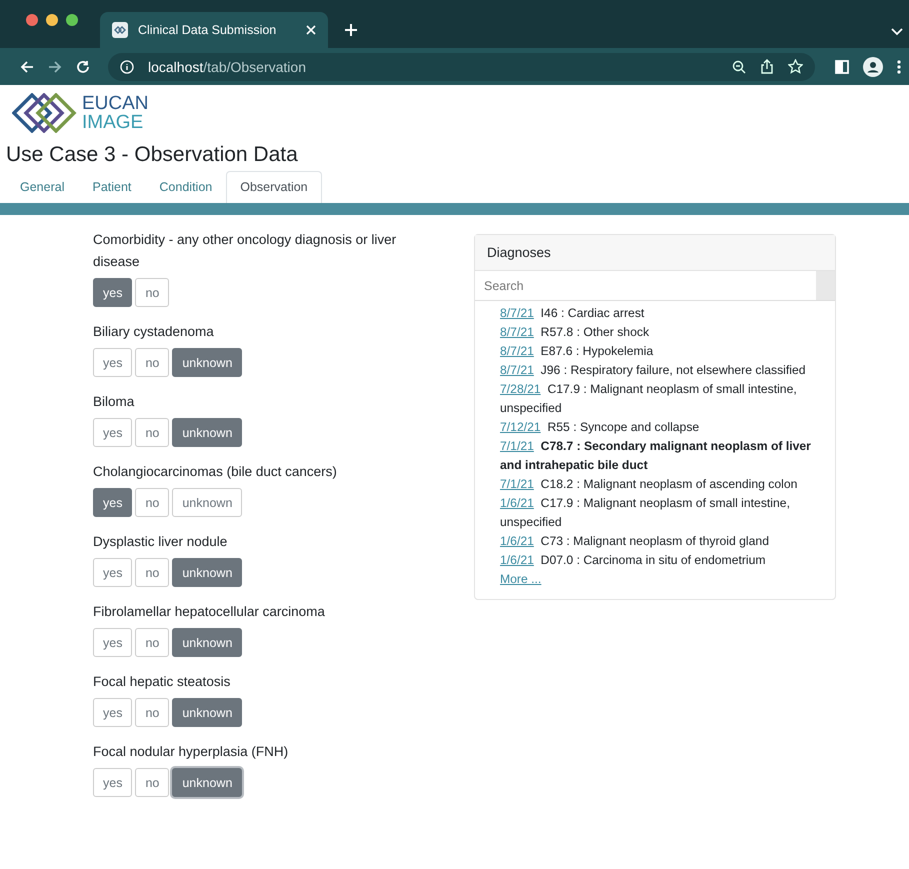 This screenshot has height=869, width=909. What do you see at coordinates (649, 484) in the screenshot?
I see `diagnosis-entry: 7/1/21 C18.2 : Malignant neoplasm of ascending colon` at bounding box center [649, 484].